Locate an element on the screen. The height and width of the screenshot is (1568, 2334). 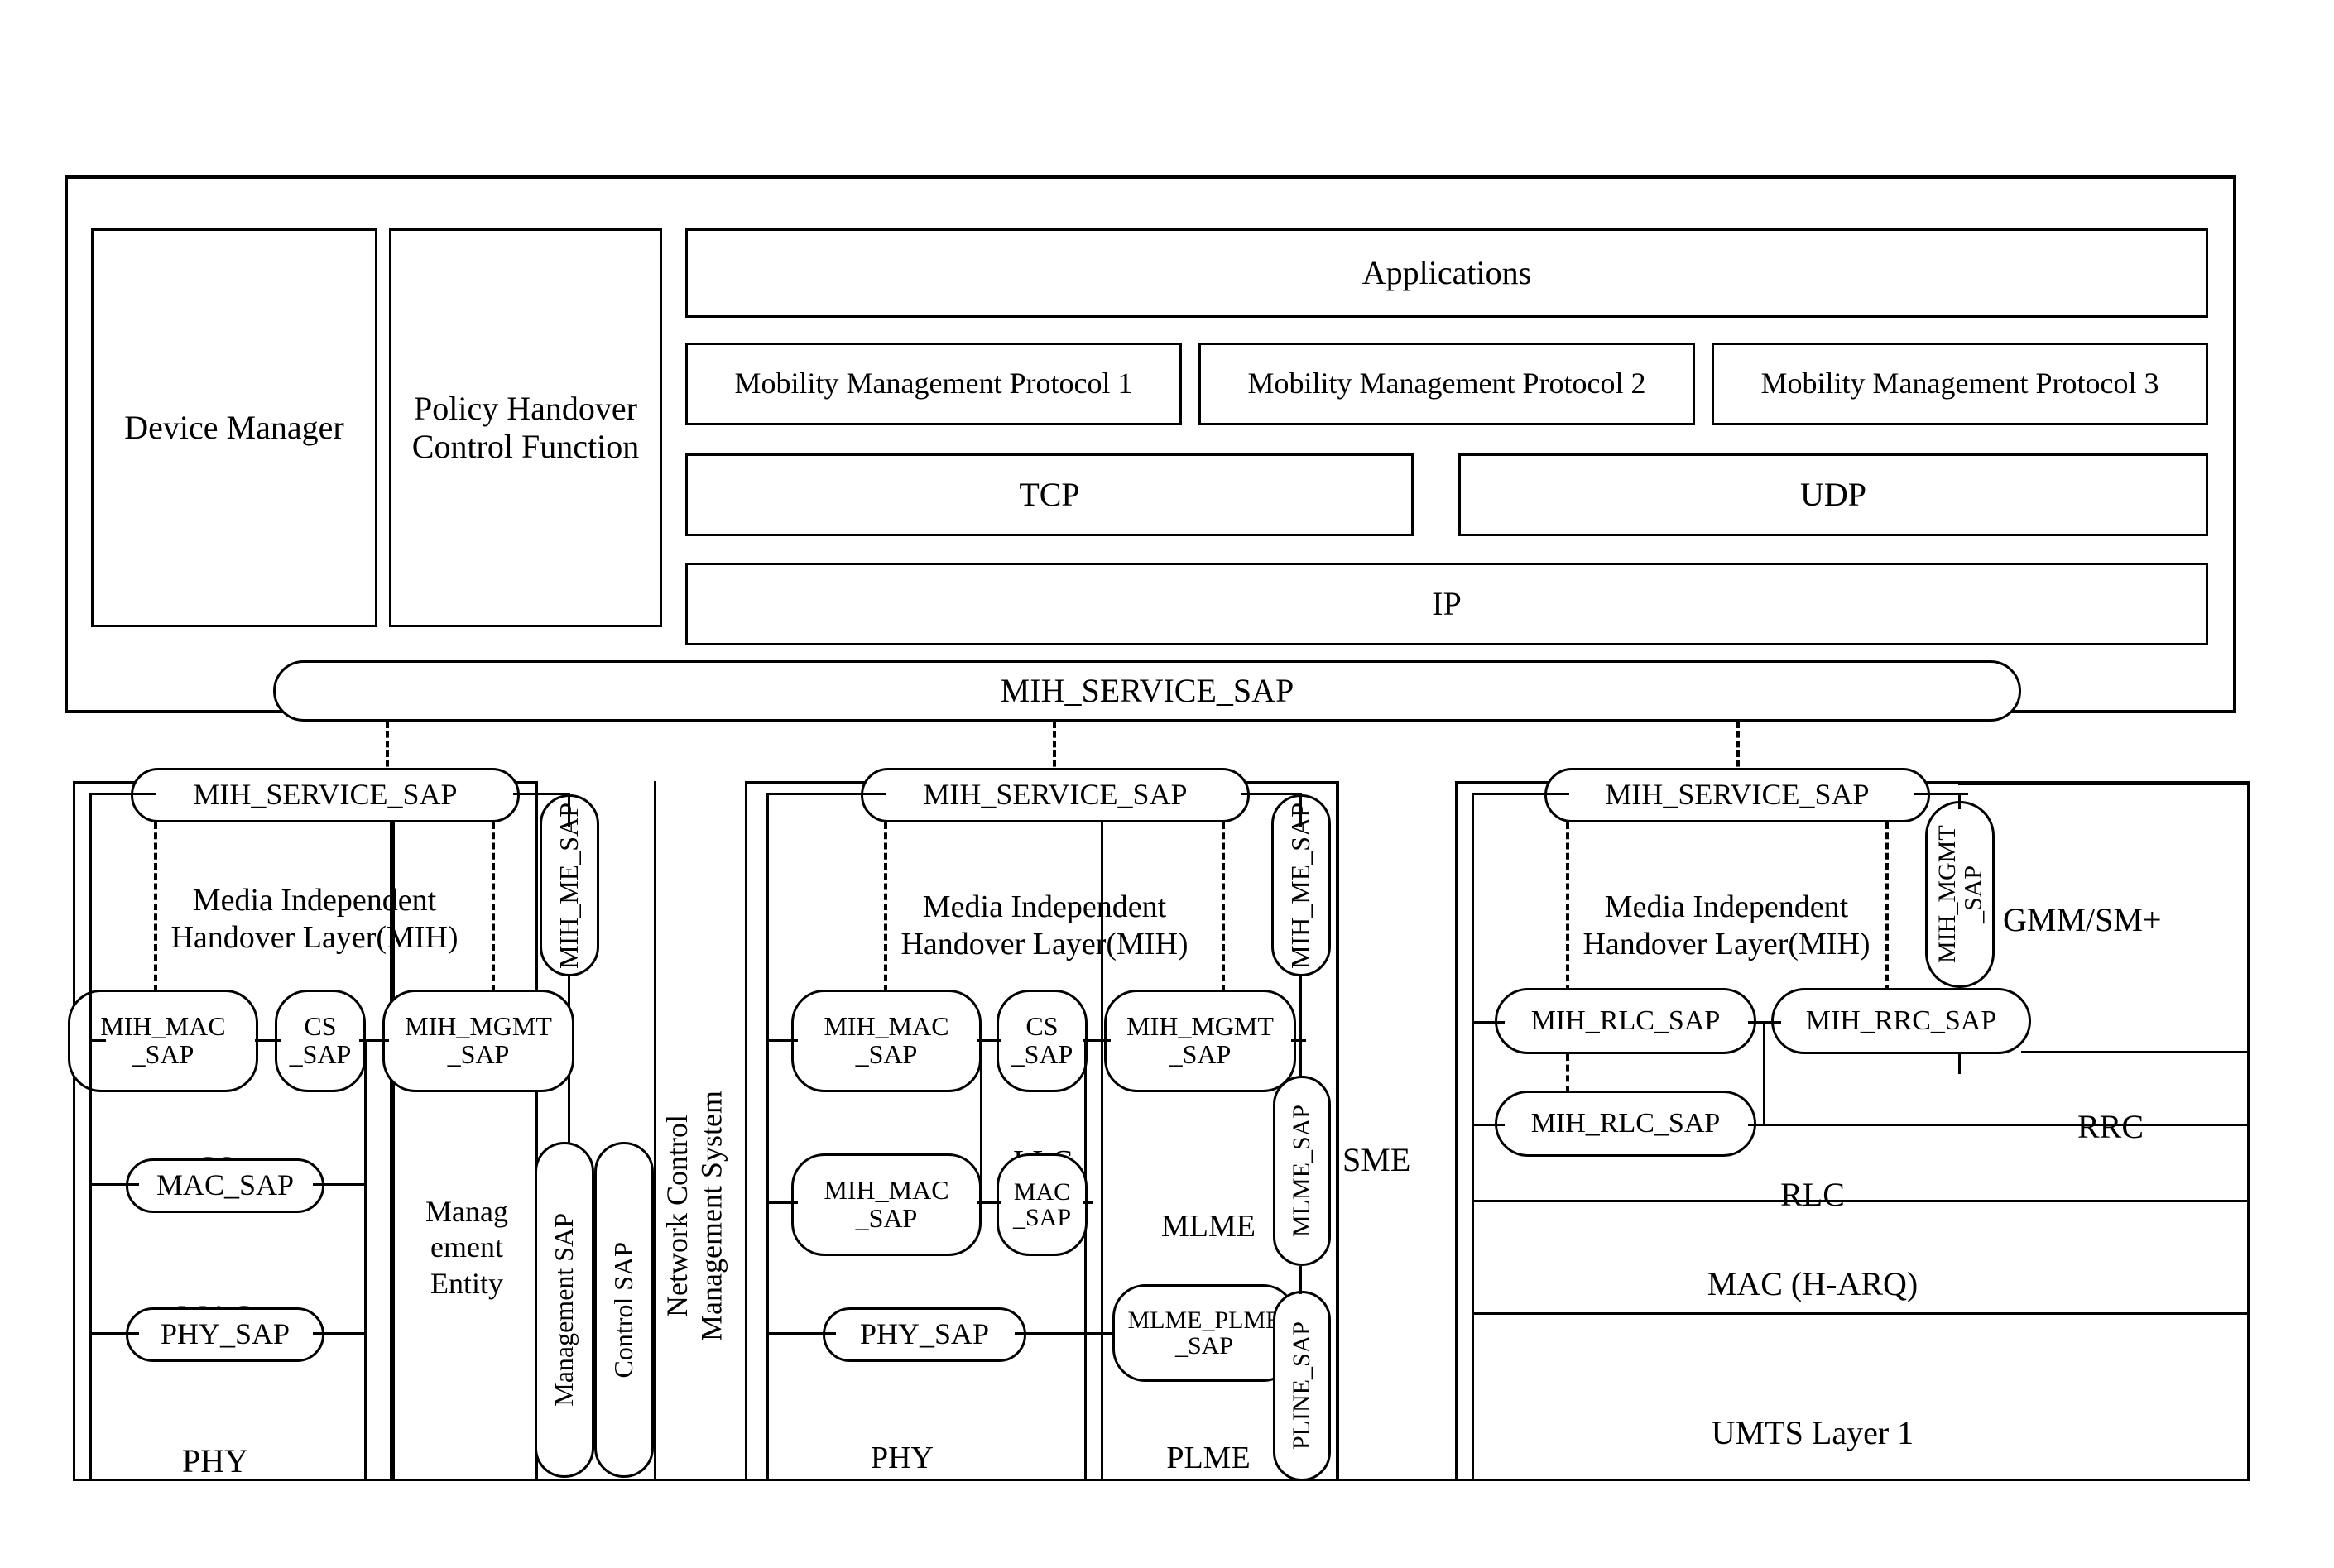
middle-phy-sap: PHY_SAP is located at coordinates (924, 1335).